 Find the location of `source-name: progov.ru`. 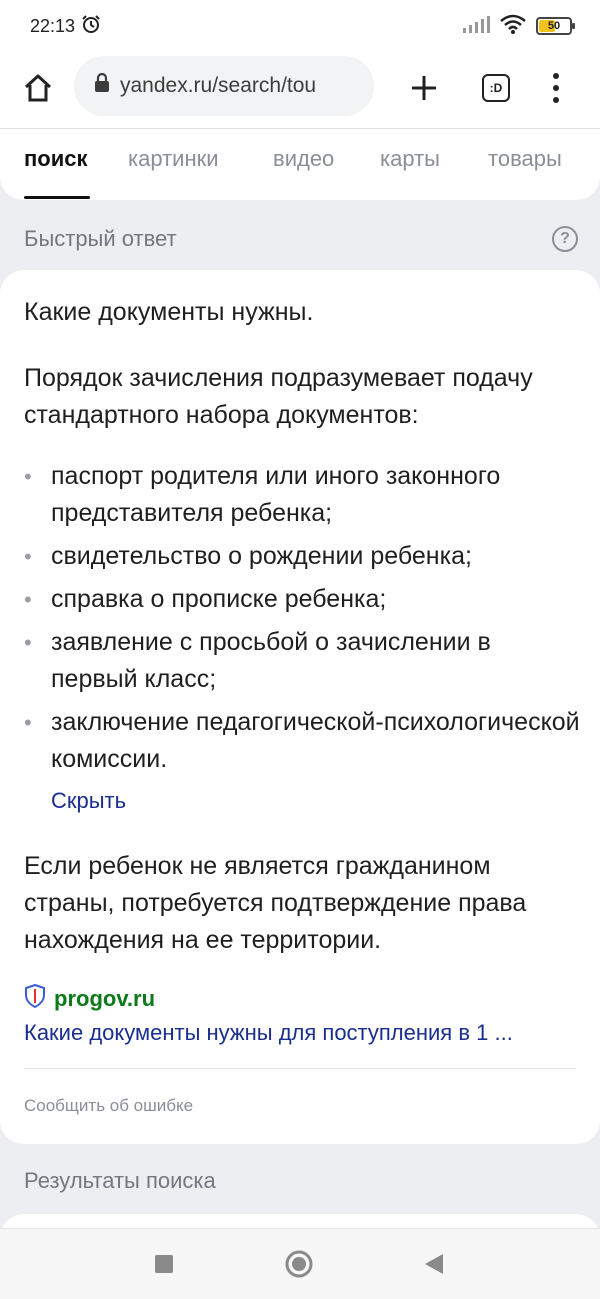

source-name: progov.ru is located at coordinates (104, 999).